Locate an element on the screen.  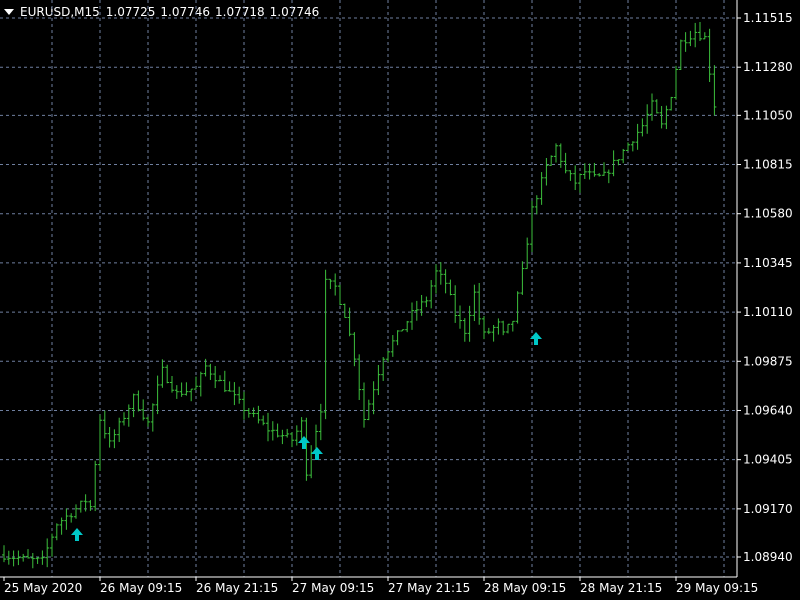
y-tick-label: 1.11515 is located at coordinates (768, 18).